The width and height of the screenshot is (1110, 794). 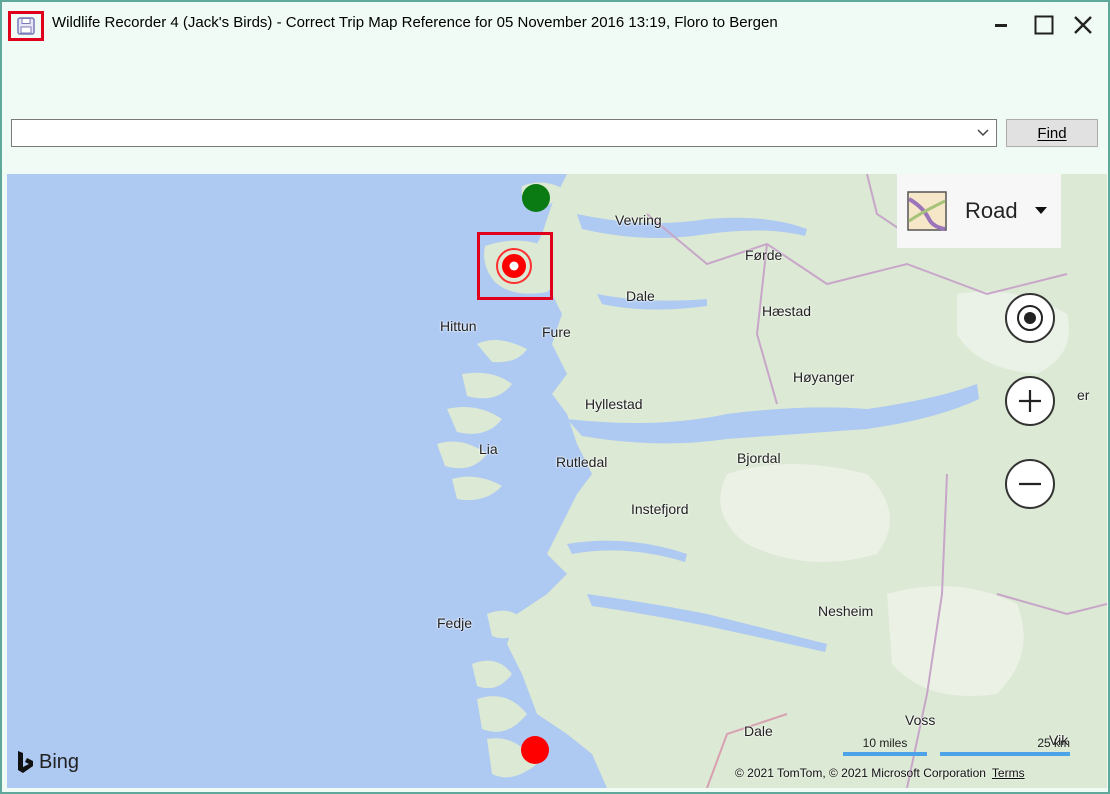 I want to click on place-label: Høyanger, so click(x=824, y=377).